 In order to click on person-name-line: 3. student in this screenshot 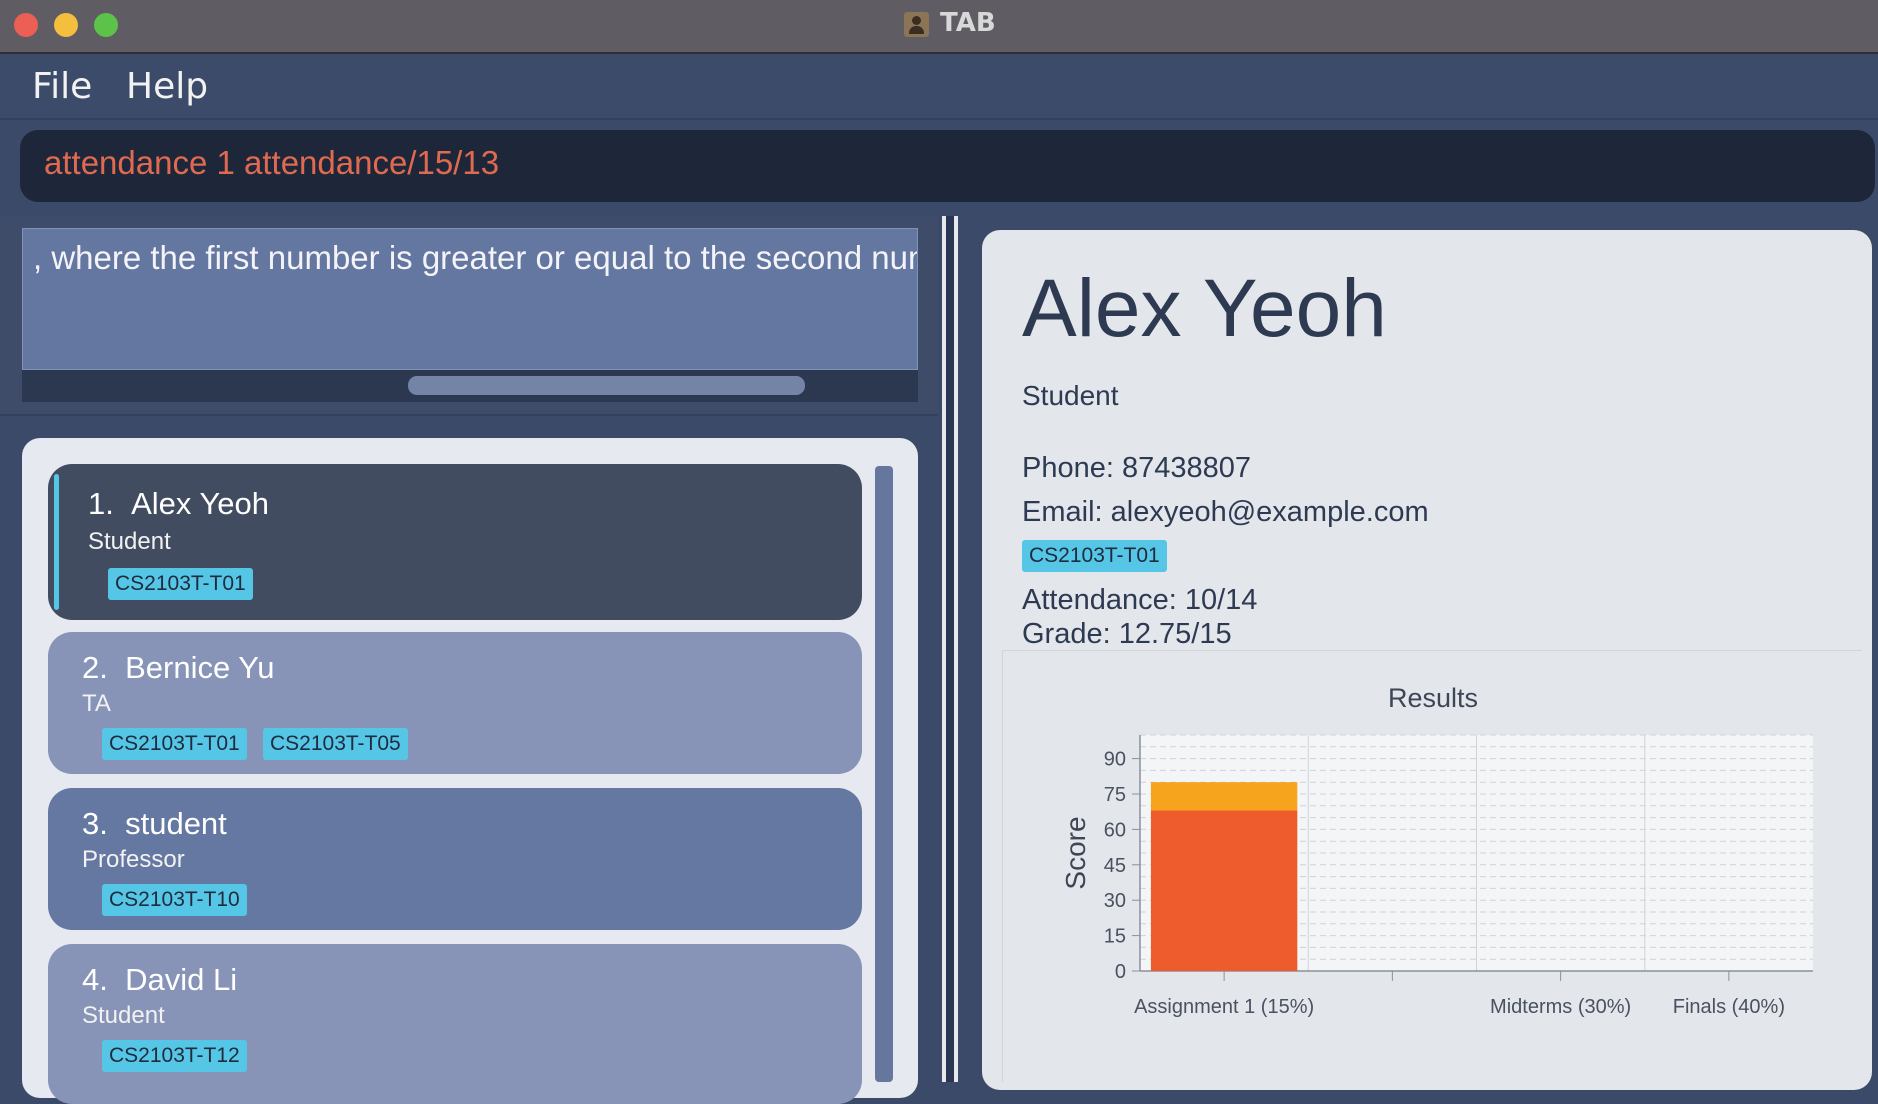, I will do `click(154, 824)`.